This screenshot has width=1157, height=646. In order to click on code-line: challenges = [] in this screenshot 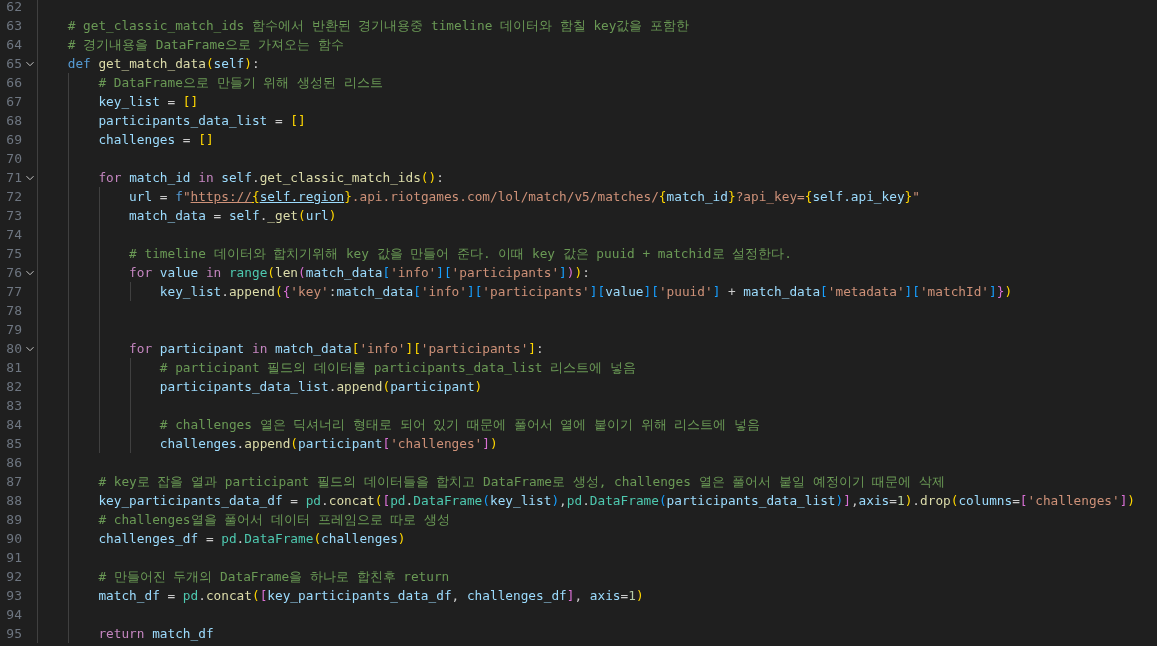, I will do `click(155, 140)`.